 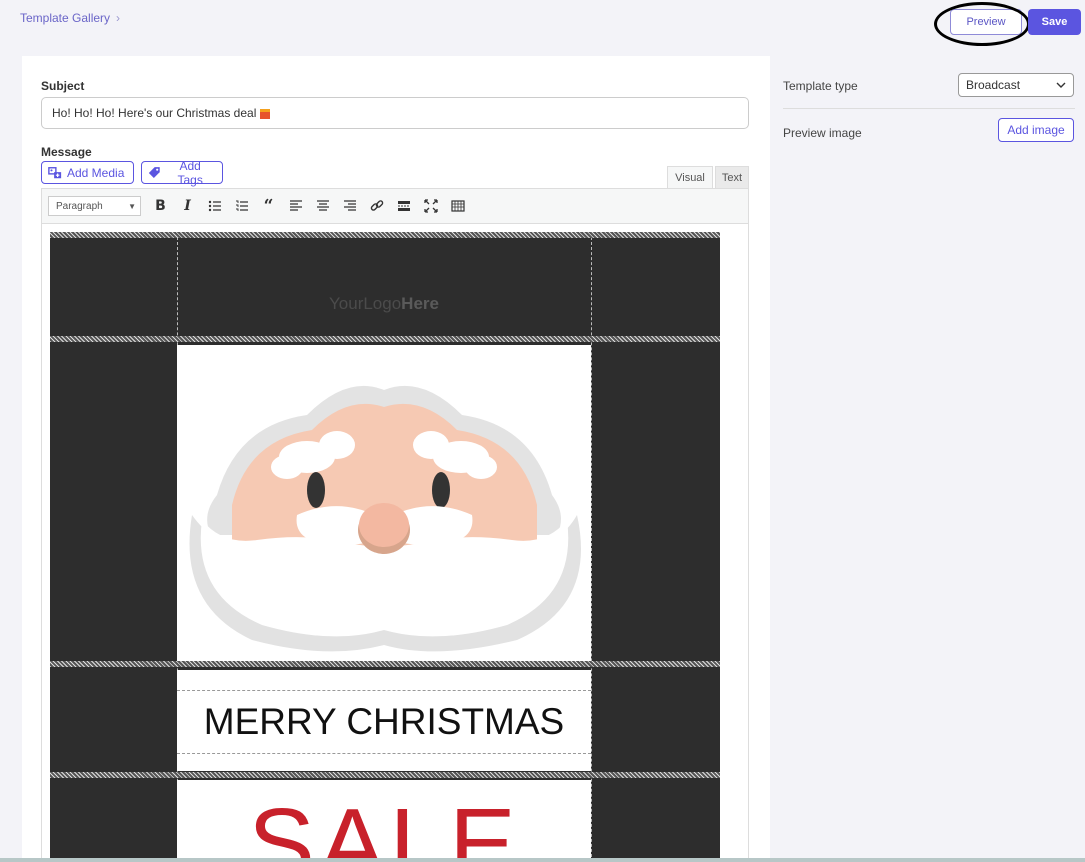 What do you see at coordinates (265, 114) in the screenshot?
I see `gift-emoji-icon` at bounding box center [265, 114].